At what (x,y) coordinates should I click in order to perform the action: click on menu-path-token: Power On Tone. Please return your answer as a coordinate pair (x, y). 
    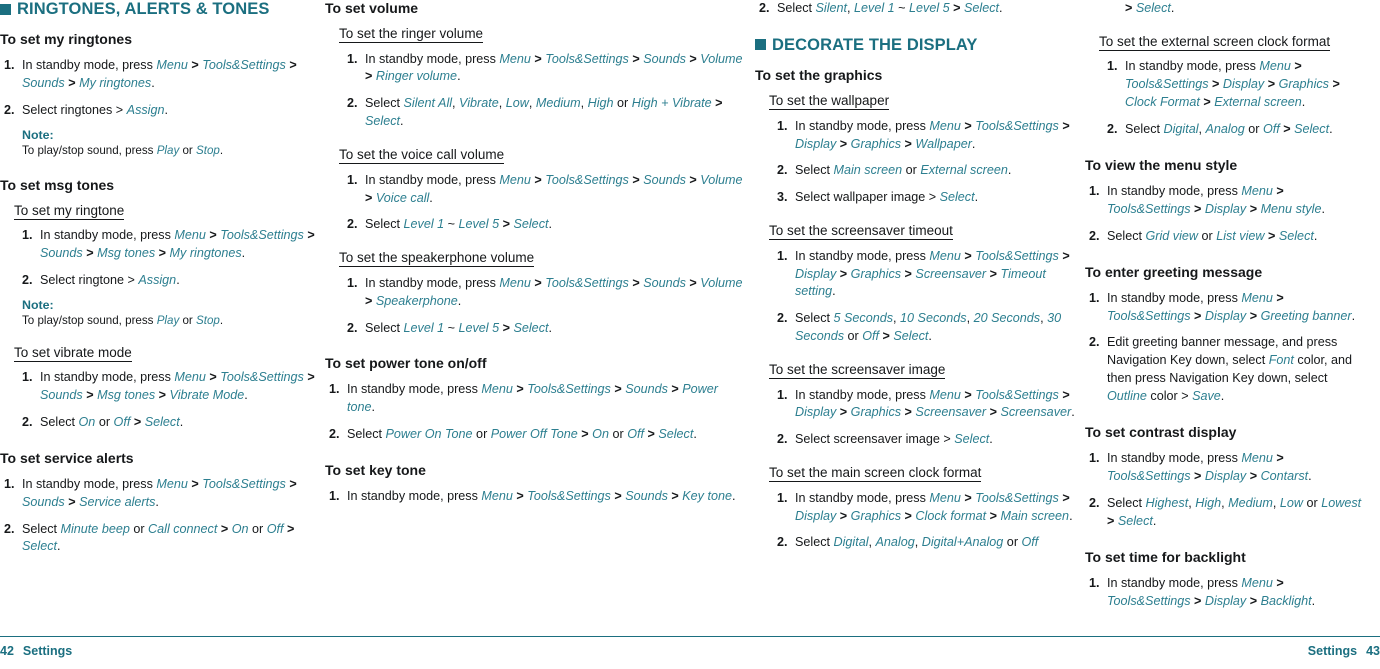
    Looking at the image, I should click on (429, 434).